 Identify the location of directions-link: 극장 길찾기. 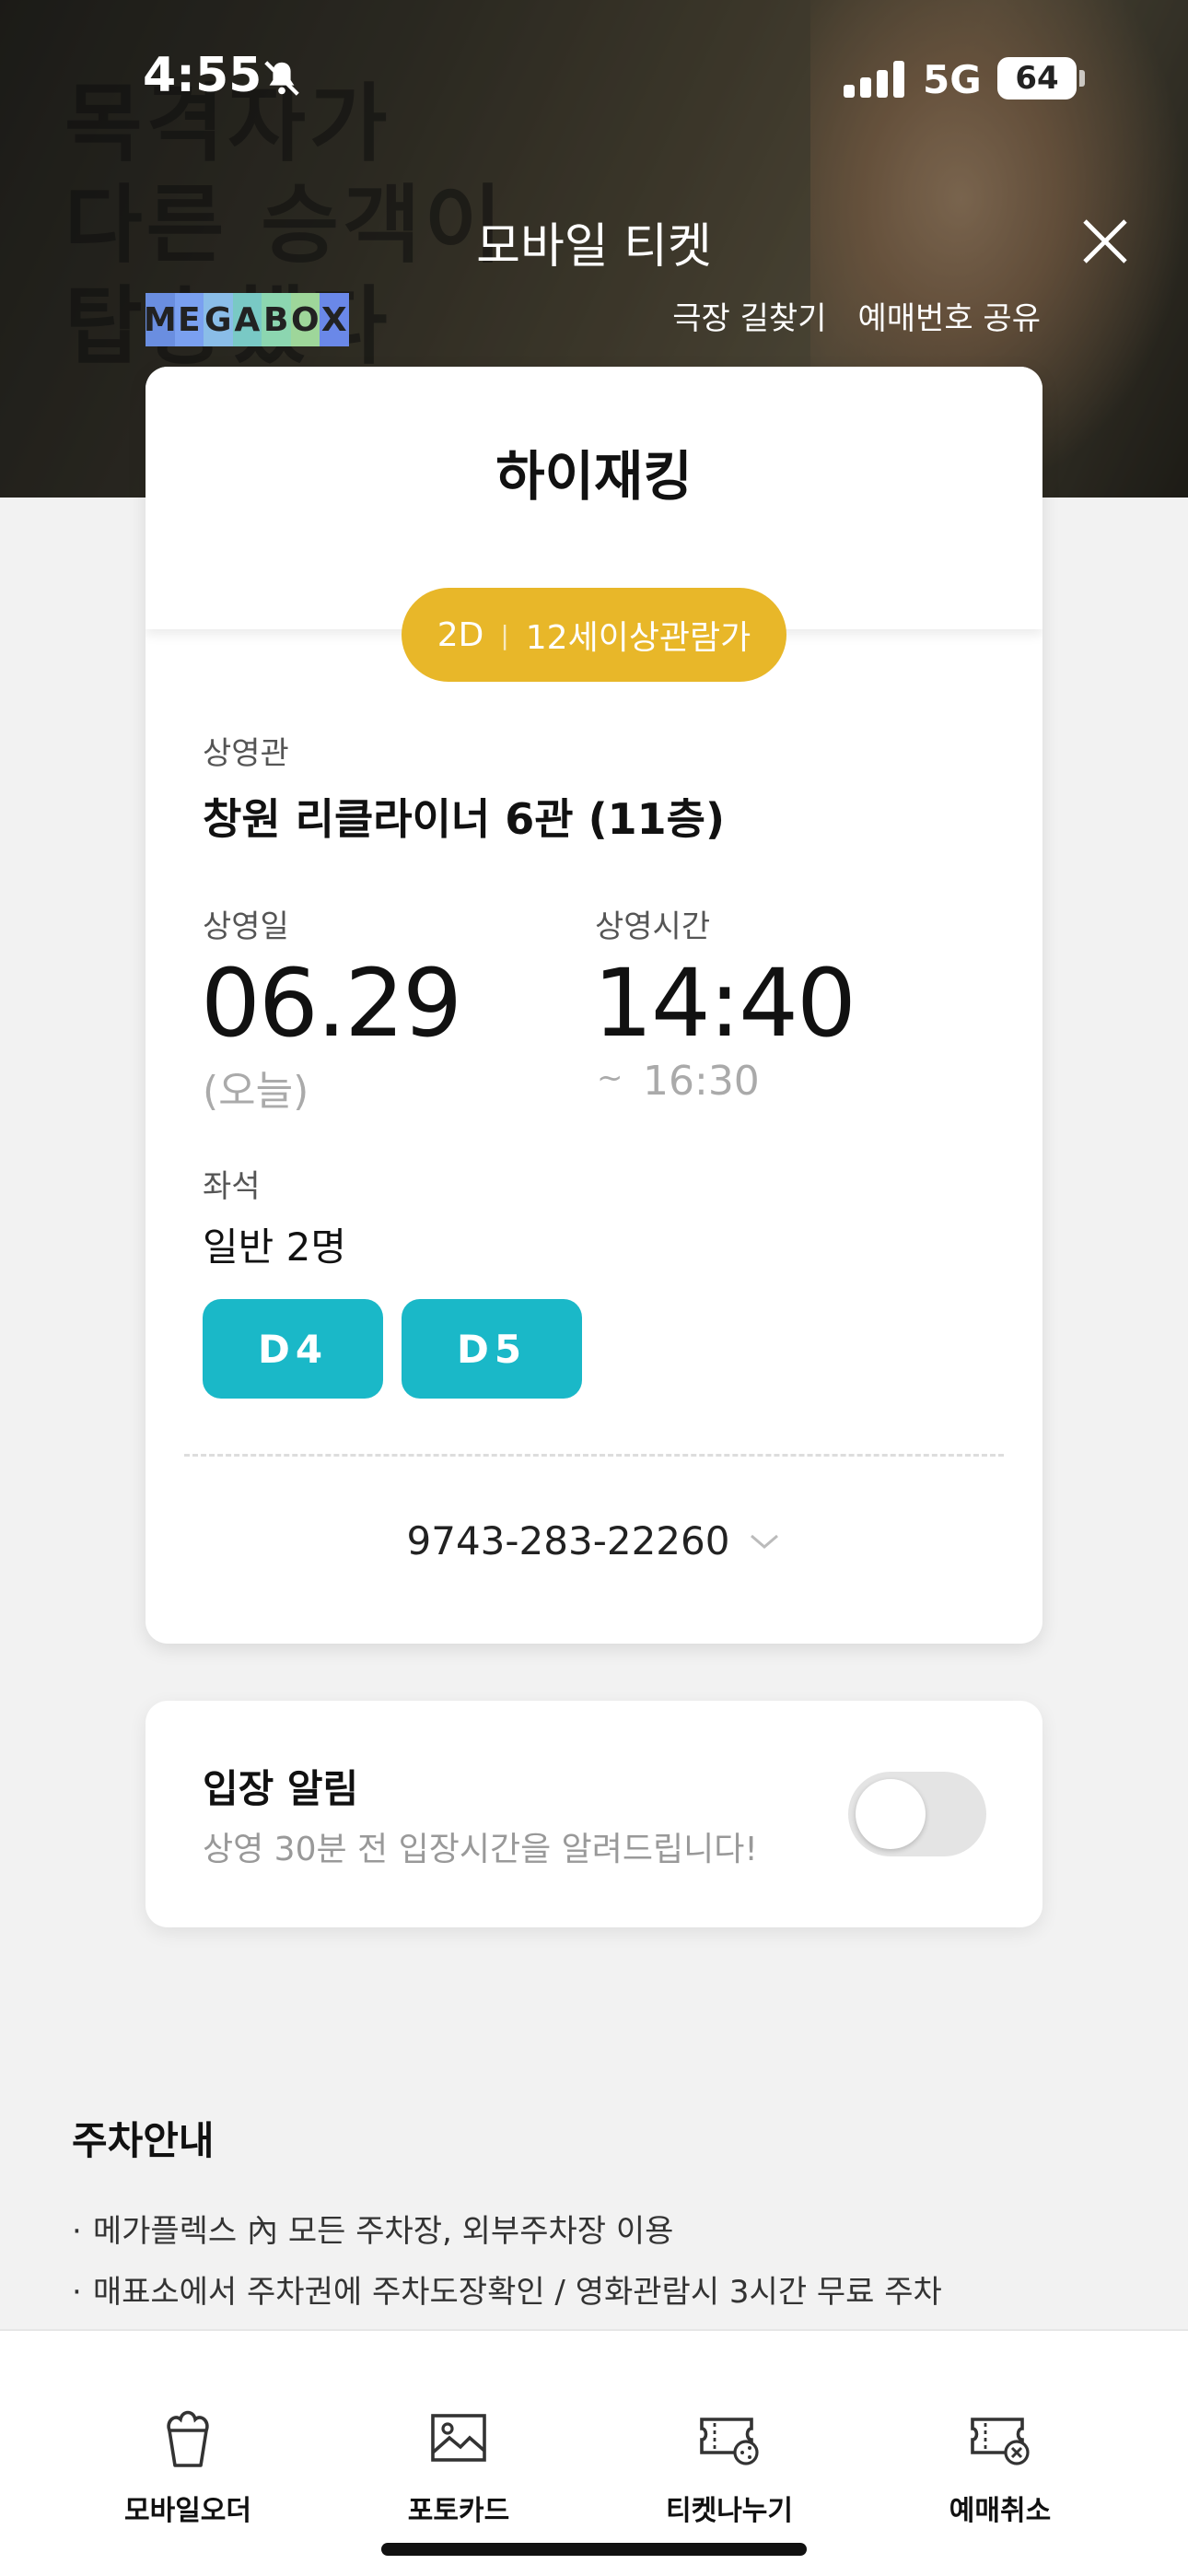
(749, 315).